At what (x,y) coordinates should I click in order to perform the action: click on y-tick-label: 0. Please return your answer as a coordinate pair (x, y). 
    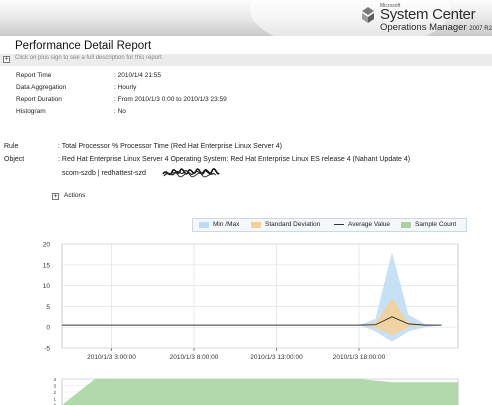
    Looking at the image, I should click on (48, 328).